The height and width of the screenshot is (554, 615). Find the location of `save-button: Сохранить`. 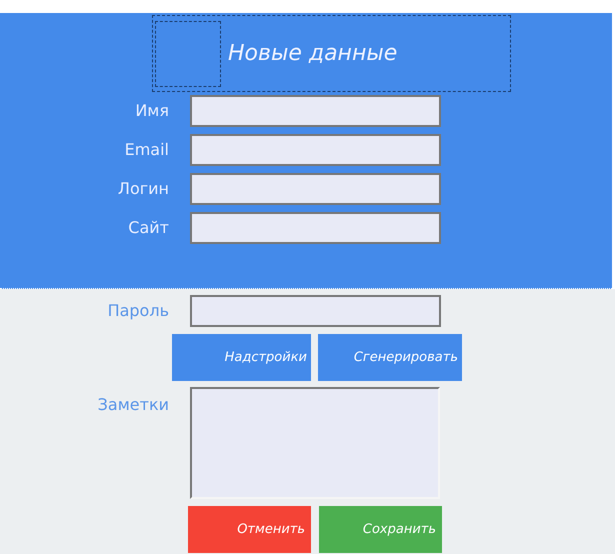

save-button: Сохранить is located at coordinates (380, 529).